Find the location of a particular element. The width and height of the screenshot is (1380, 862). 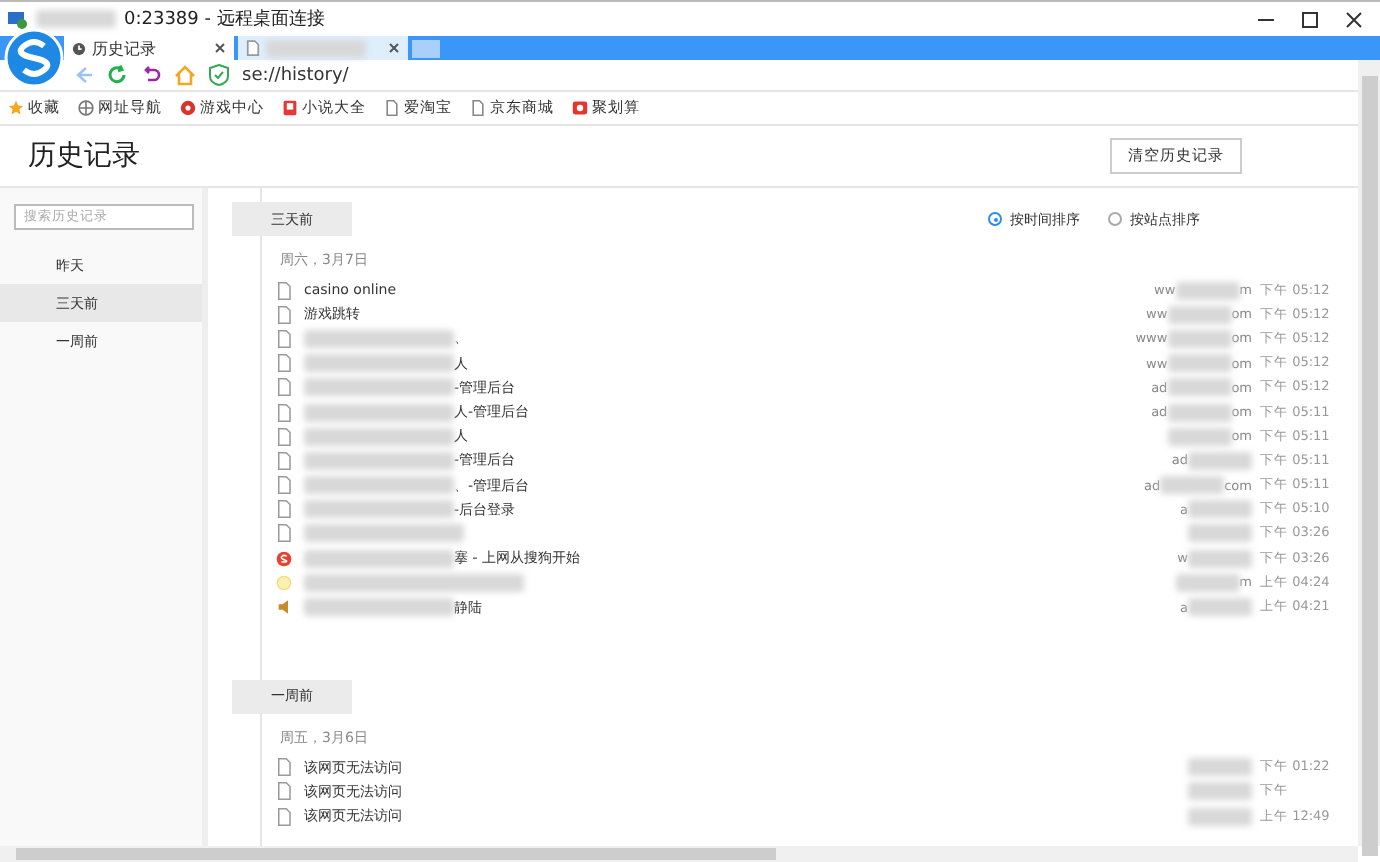

book-icon is located at coordinates (290, 108).